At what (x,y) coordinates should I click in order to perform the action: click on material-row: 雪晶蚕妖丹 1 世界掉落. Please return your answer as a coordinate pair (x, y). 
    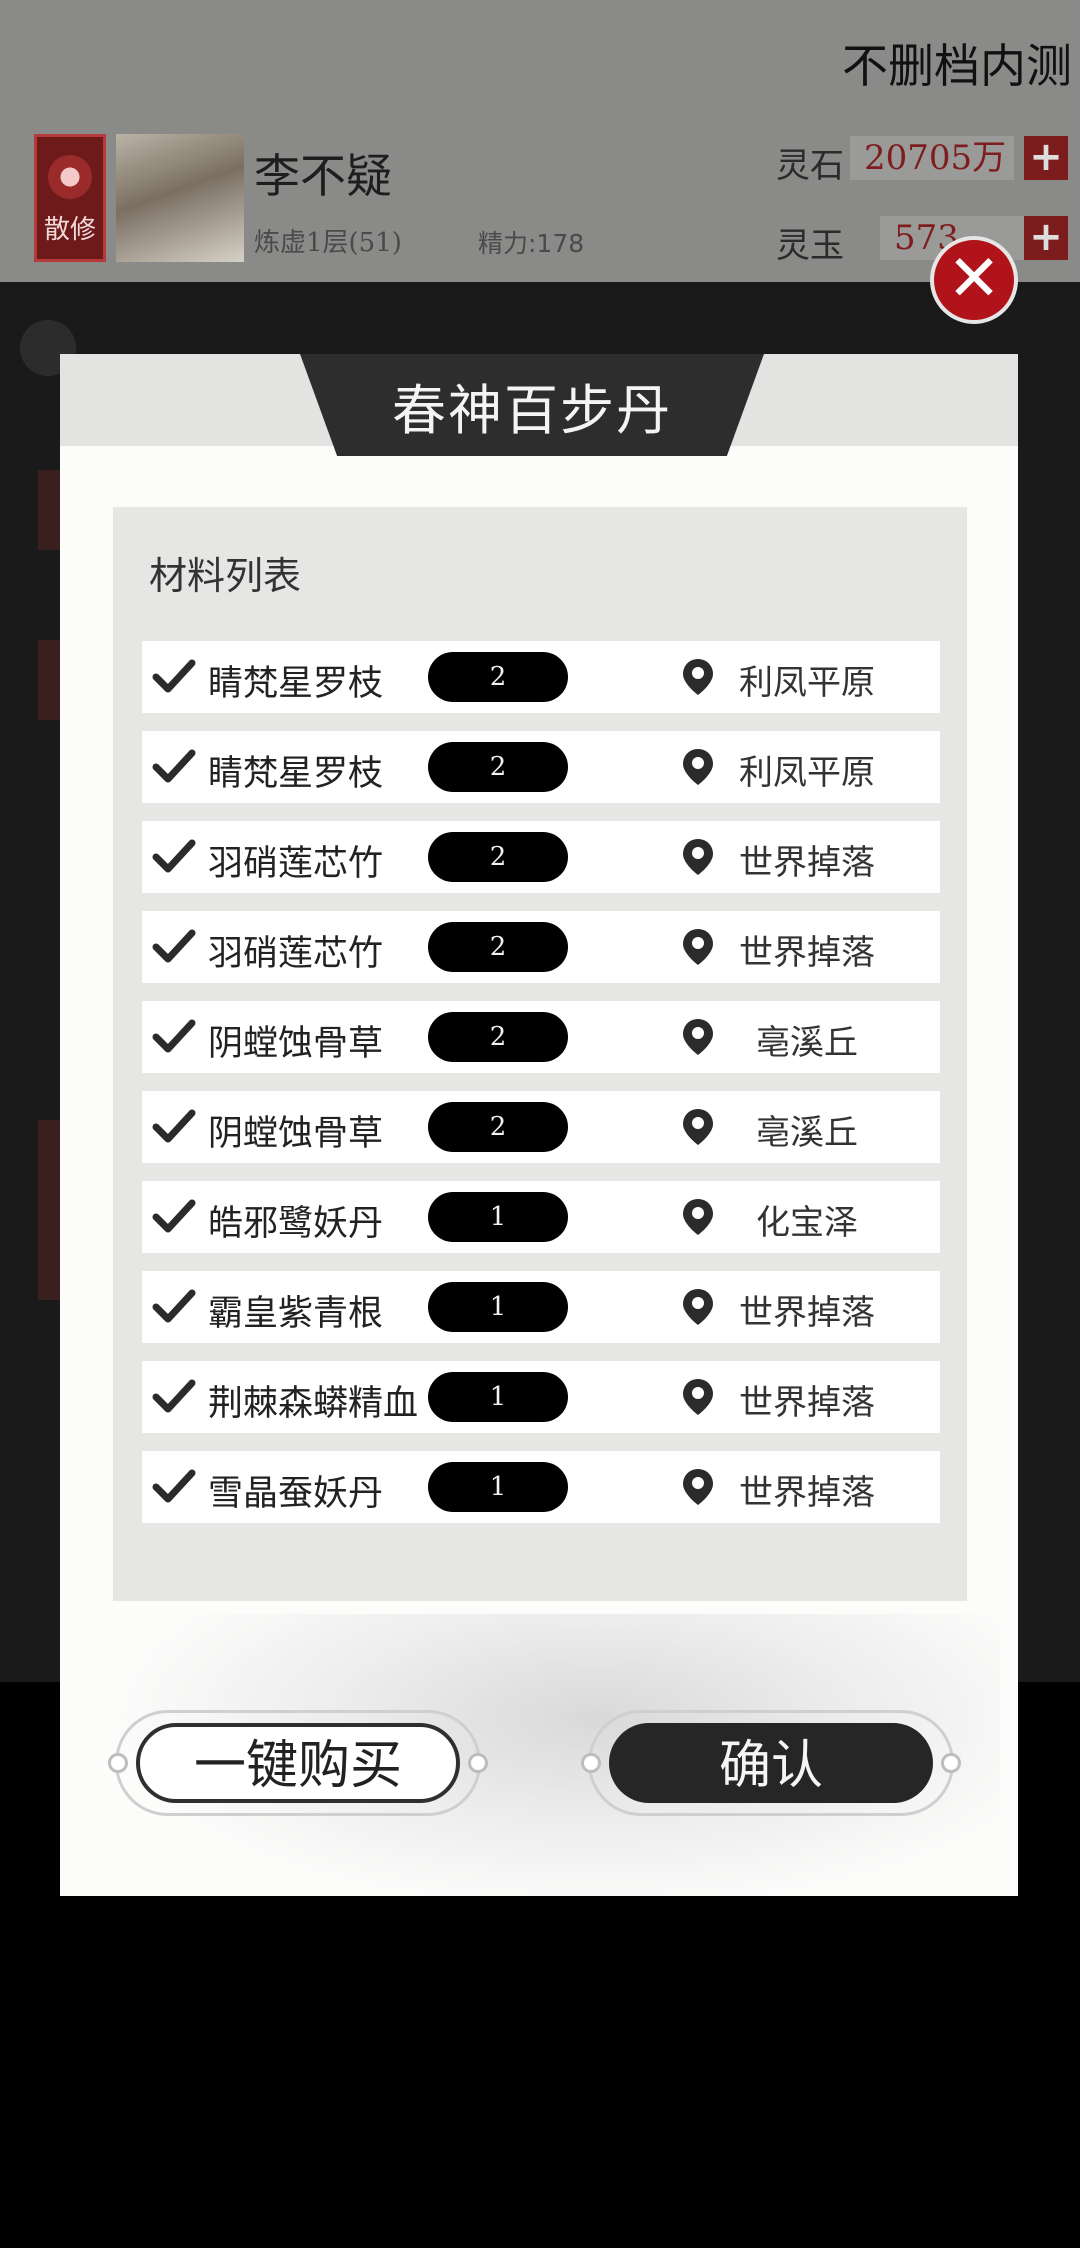
    Looking at the image, I should click on (541, 1487).